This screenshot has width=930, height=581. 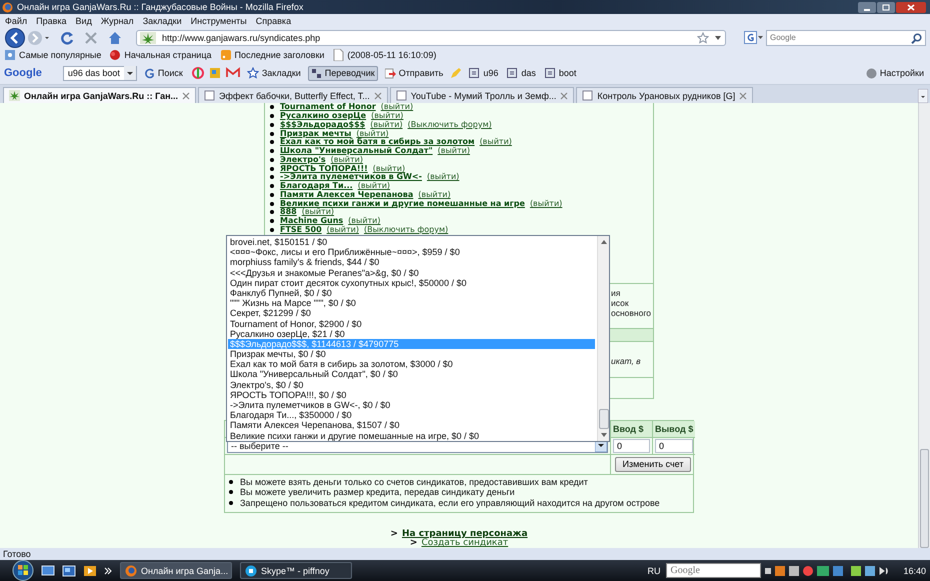 I want to click on syndicate-link: ЯРОСТЬ ТОПОРА!!!, so click(x=324, y=168).